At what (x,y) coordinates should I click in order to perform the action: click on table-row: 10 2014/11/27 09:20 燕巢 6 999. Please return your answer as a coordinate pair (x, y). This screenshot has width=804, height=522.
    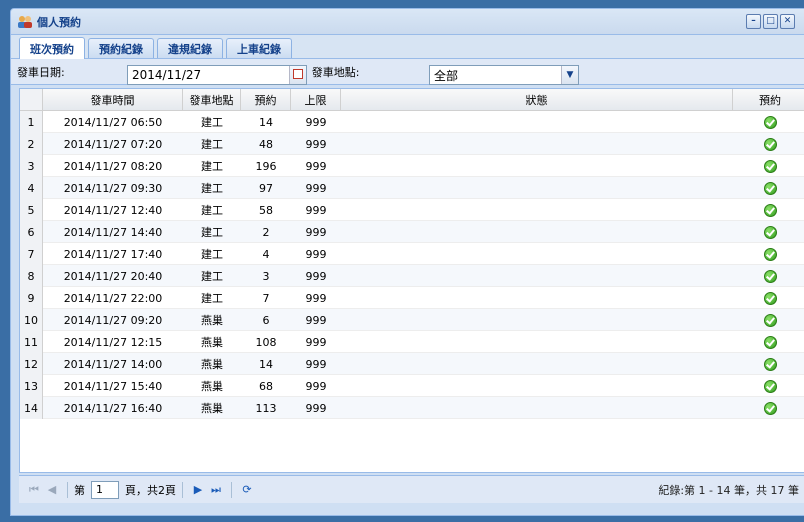
    Looking at the image, I should click on (412, 320).